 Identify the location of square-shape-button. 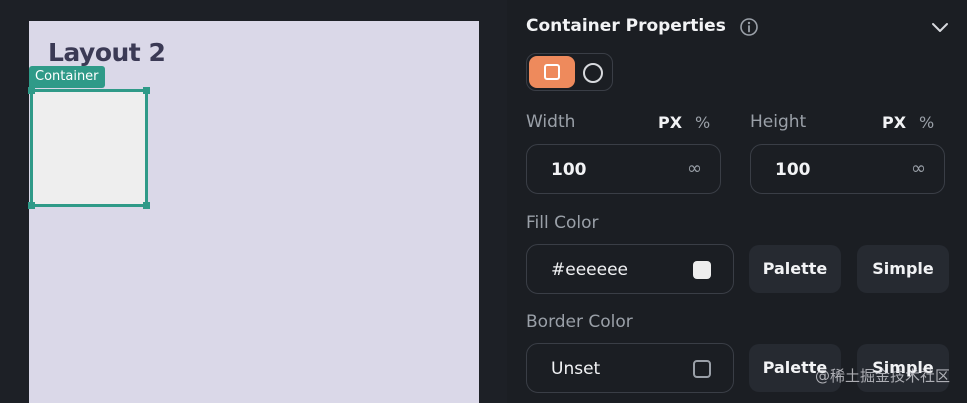
(552, 72).